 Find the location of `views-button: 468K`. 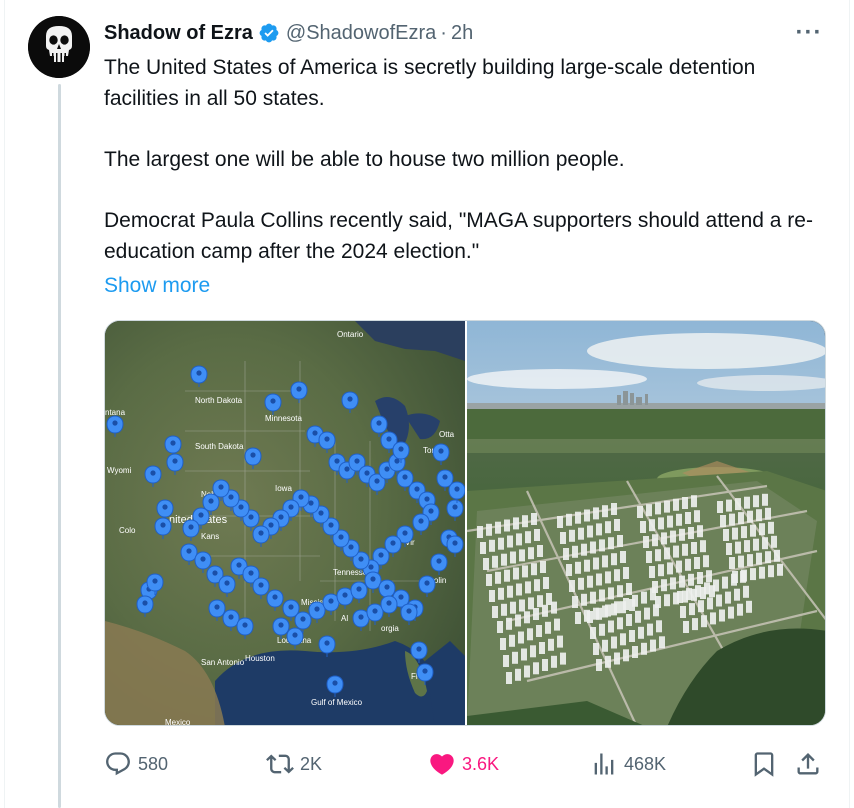

views-button: 468K is located at coordinates (628, 764).